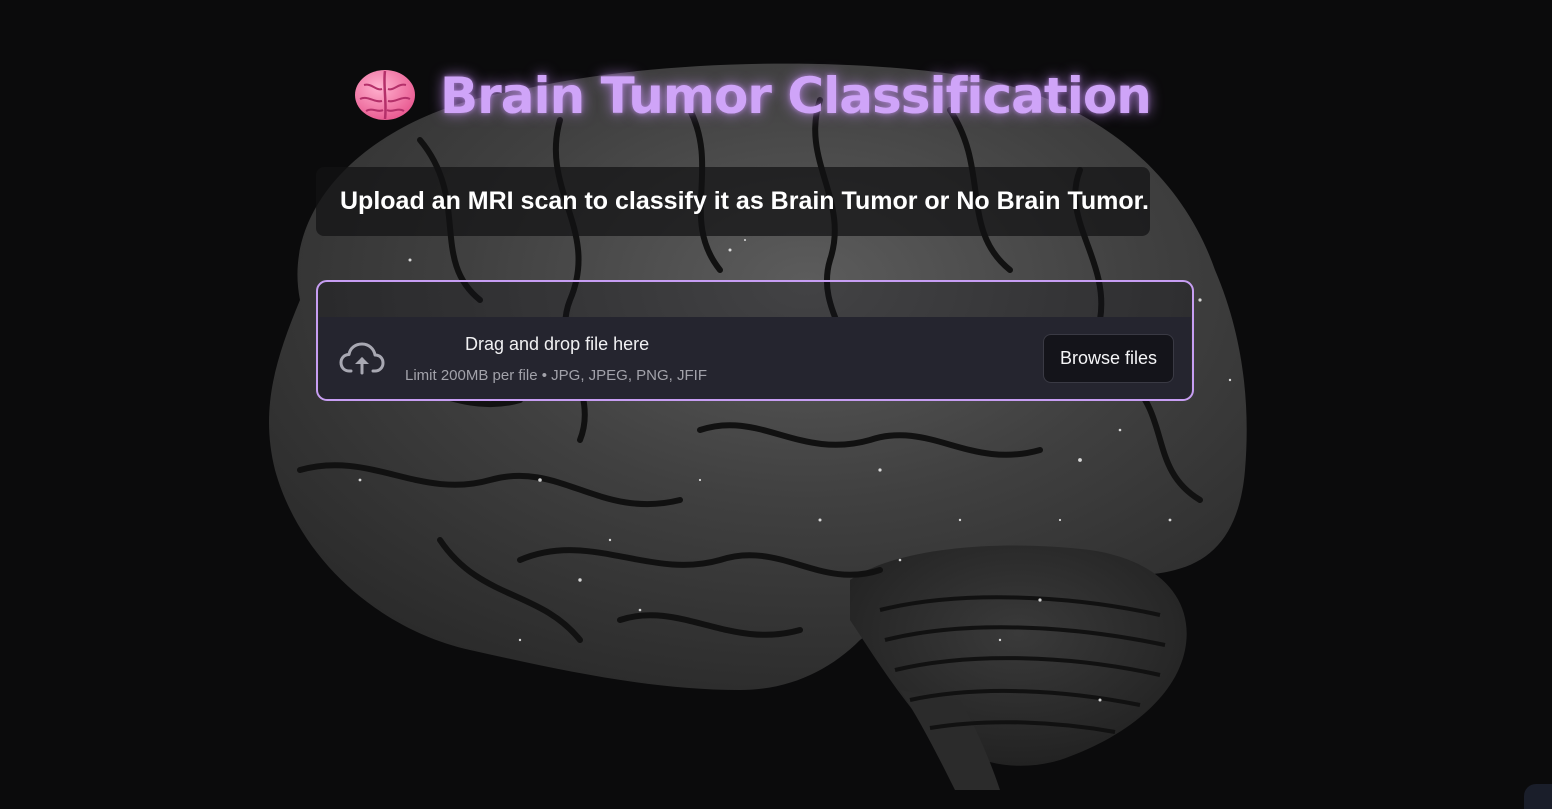  What do you see at coordinates (385, 95) in the screenshot?
I see `brain-icon` at bounding box center [385, 95].